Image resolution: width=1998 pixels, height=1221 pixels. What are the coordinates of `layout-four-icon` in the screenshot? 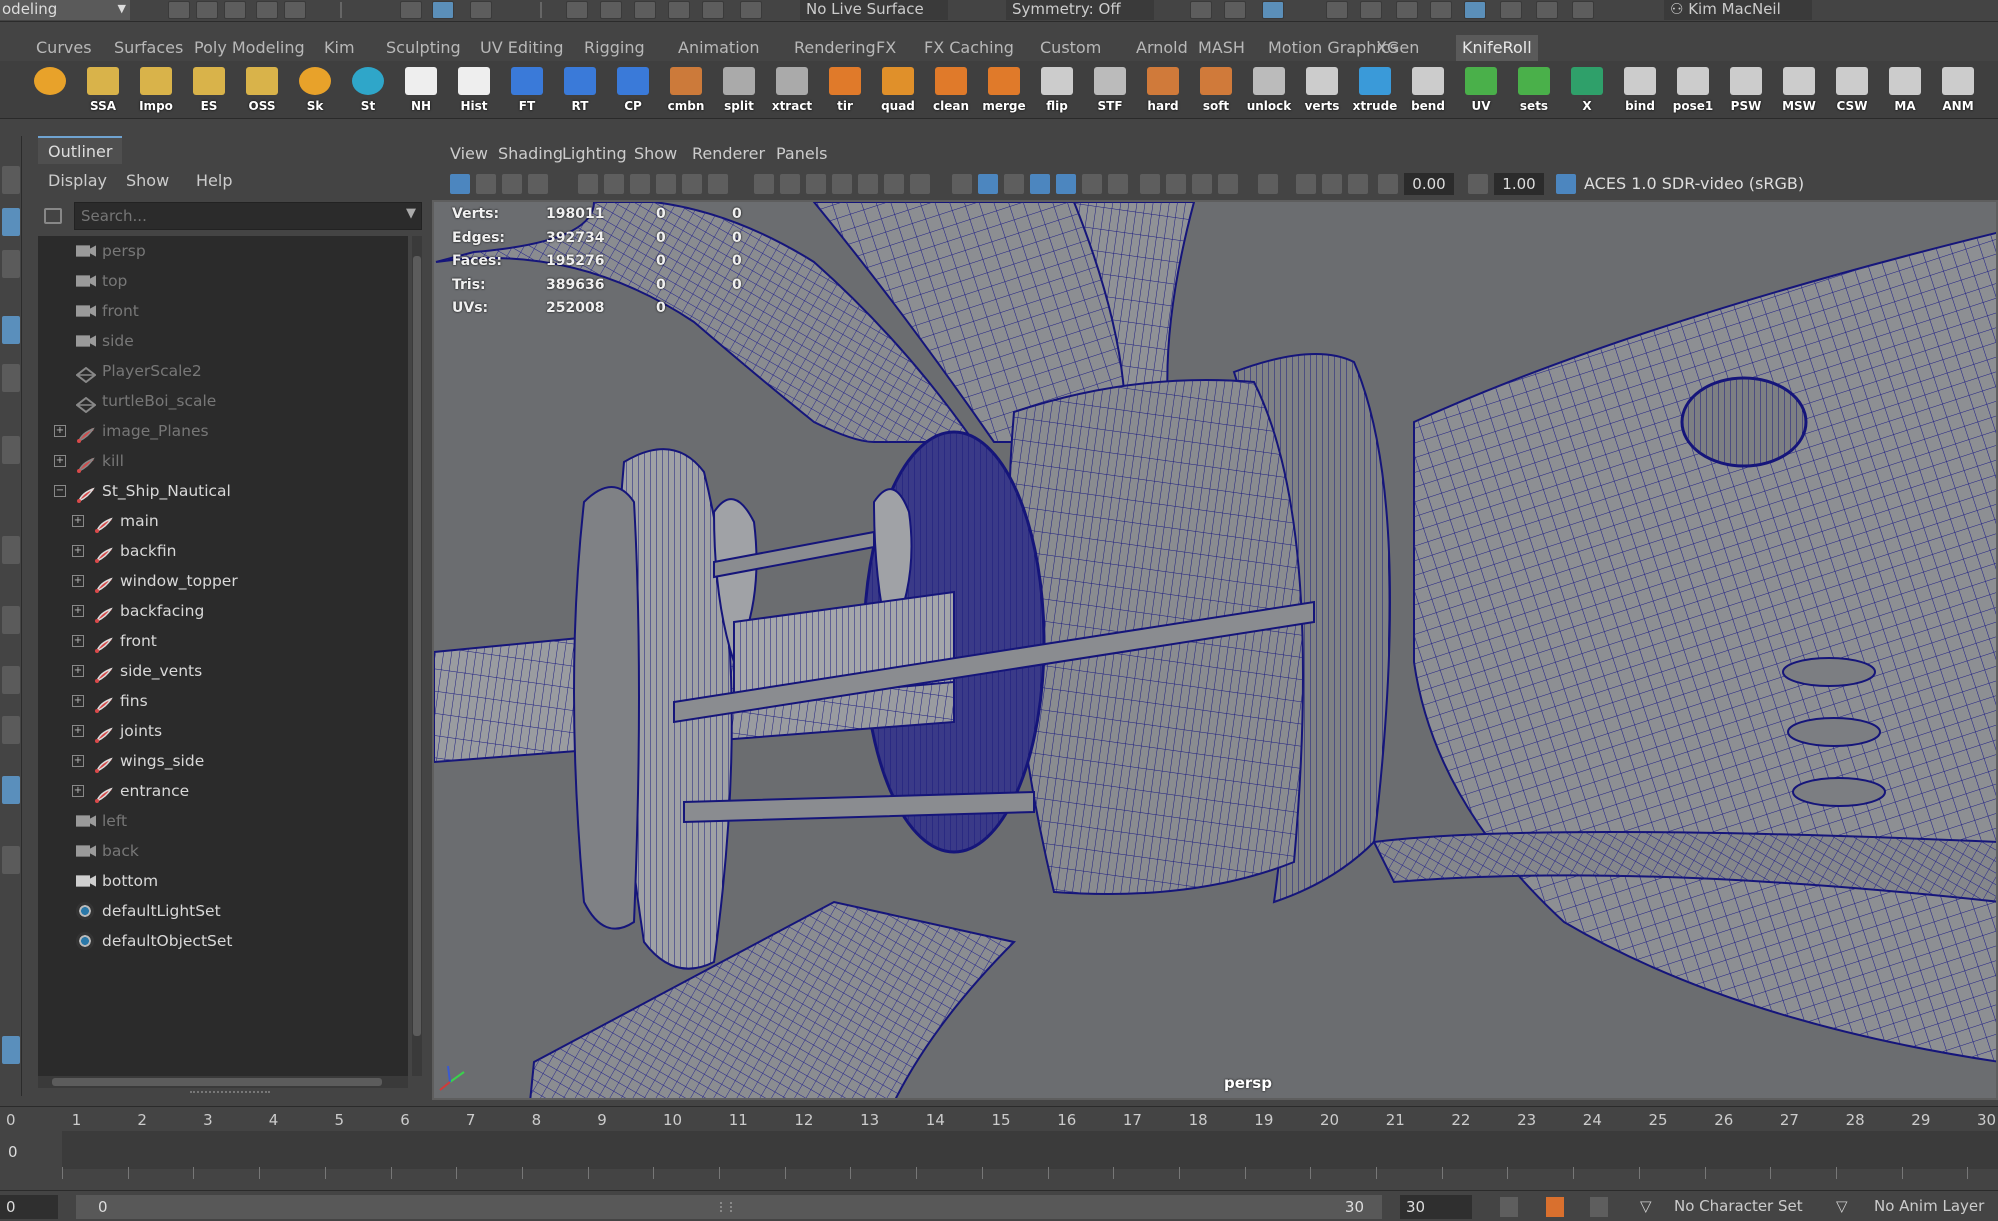 It's located at (11, 680).